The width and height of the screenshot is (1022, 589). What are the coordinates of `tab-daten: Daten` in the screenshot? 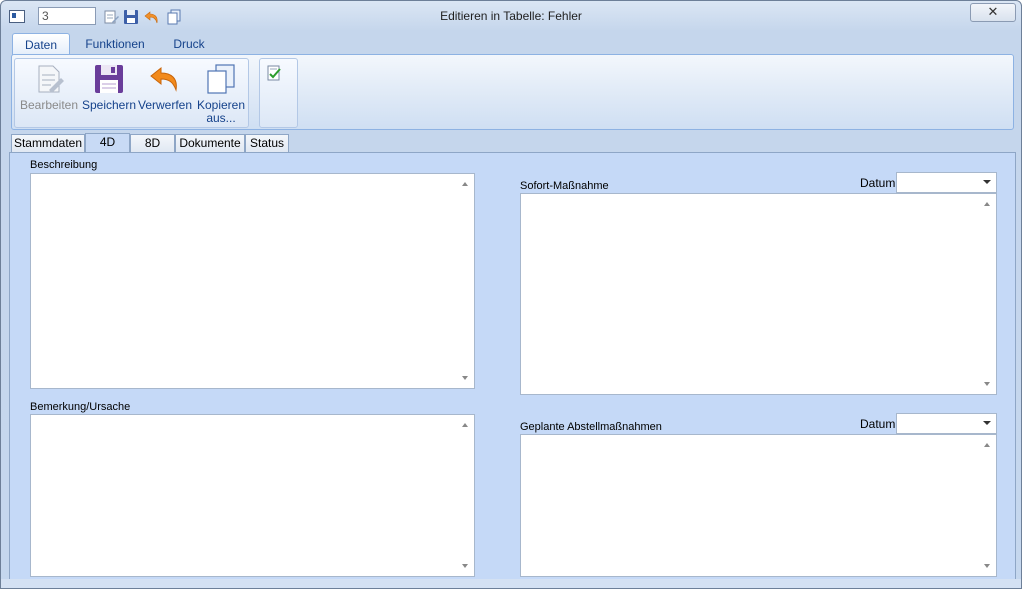 It's located at (41, 44).